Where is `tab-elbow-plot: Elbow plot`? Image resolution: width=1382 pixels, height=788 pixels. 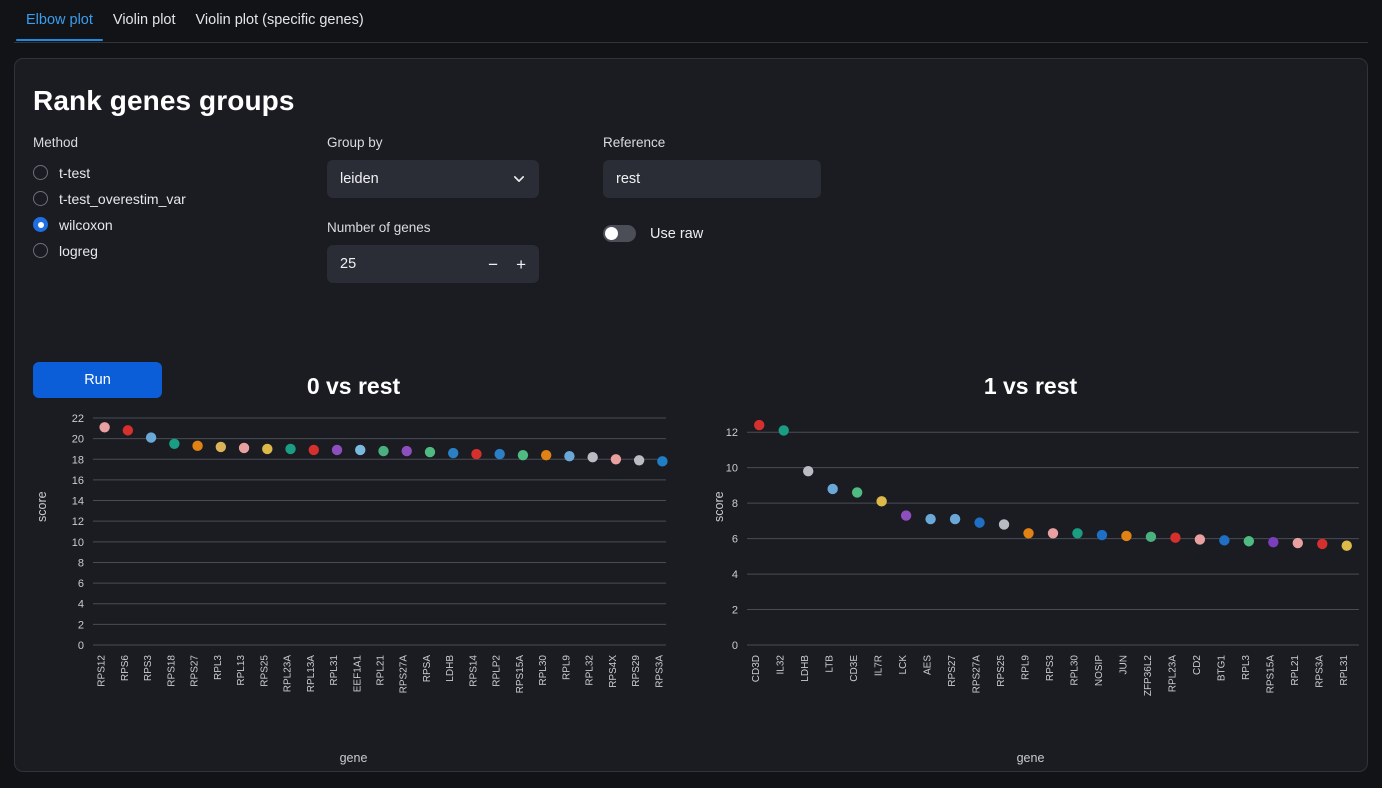 tab-elbow-plot: Elbow plot is located at coordinates (59, 20).